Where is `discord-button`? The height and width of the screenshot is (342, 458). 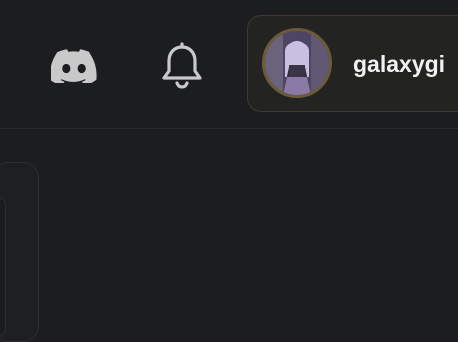 discord-button is located at coordinates (74, 66).